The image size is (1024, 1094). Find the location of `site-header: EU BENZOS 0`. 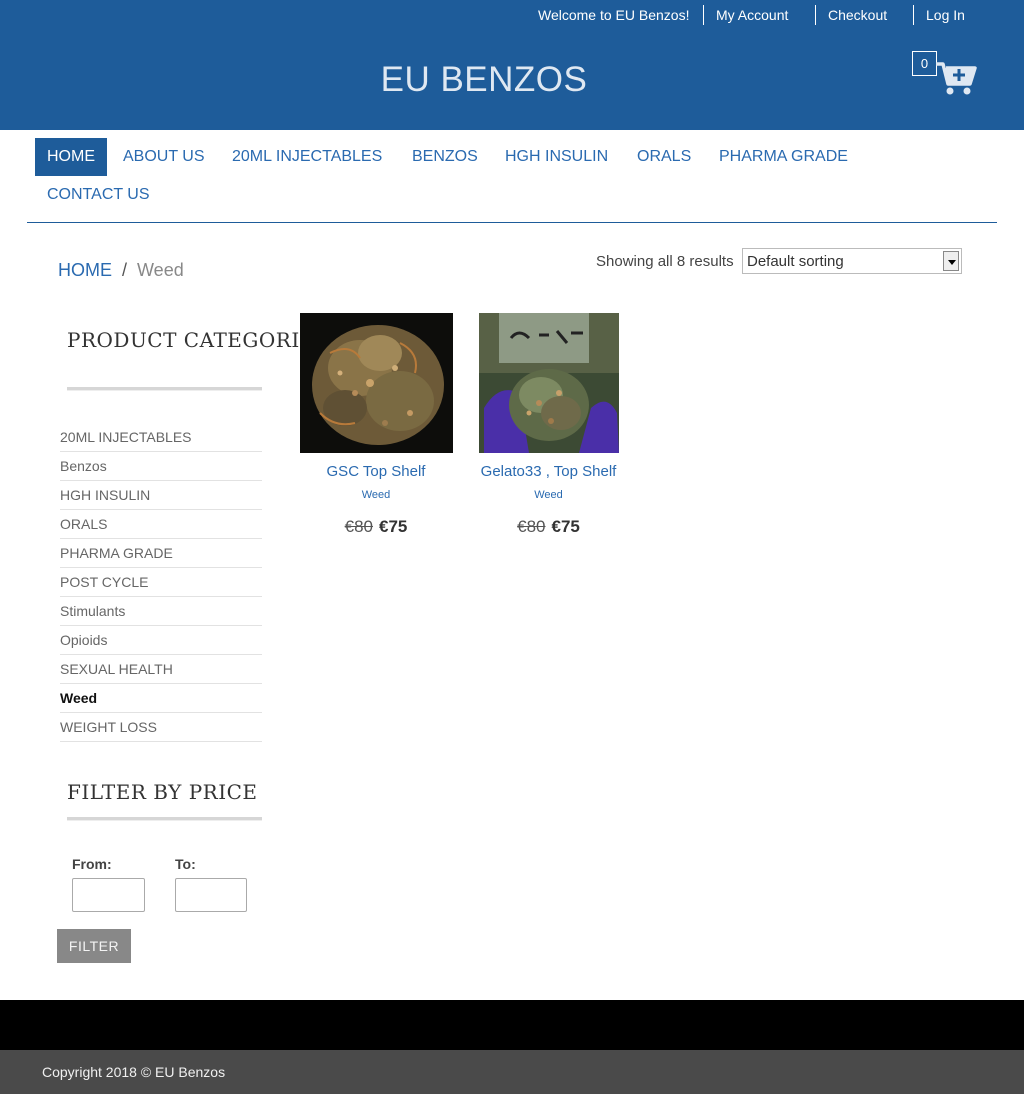

site-header: EU BENZOS 0 is located at coordinates (512, 80).